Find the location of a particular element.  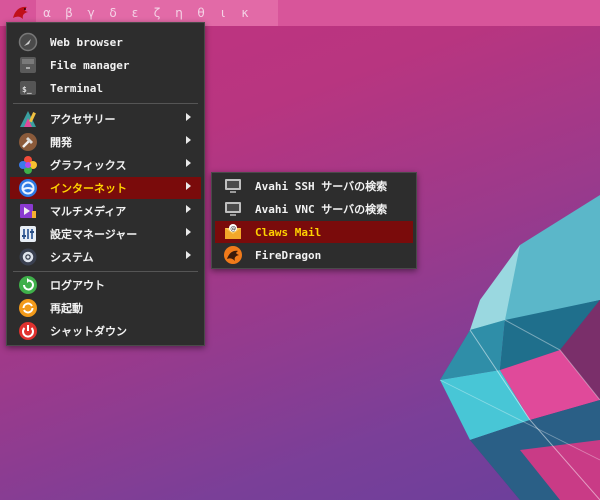

terminal-icon: $_ is located at coordinates (28, 88).